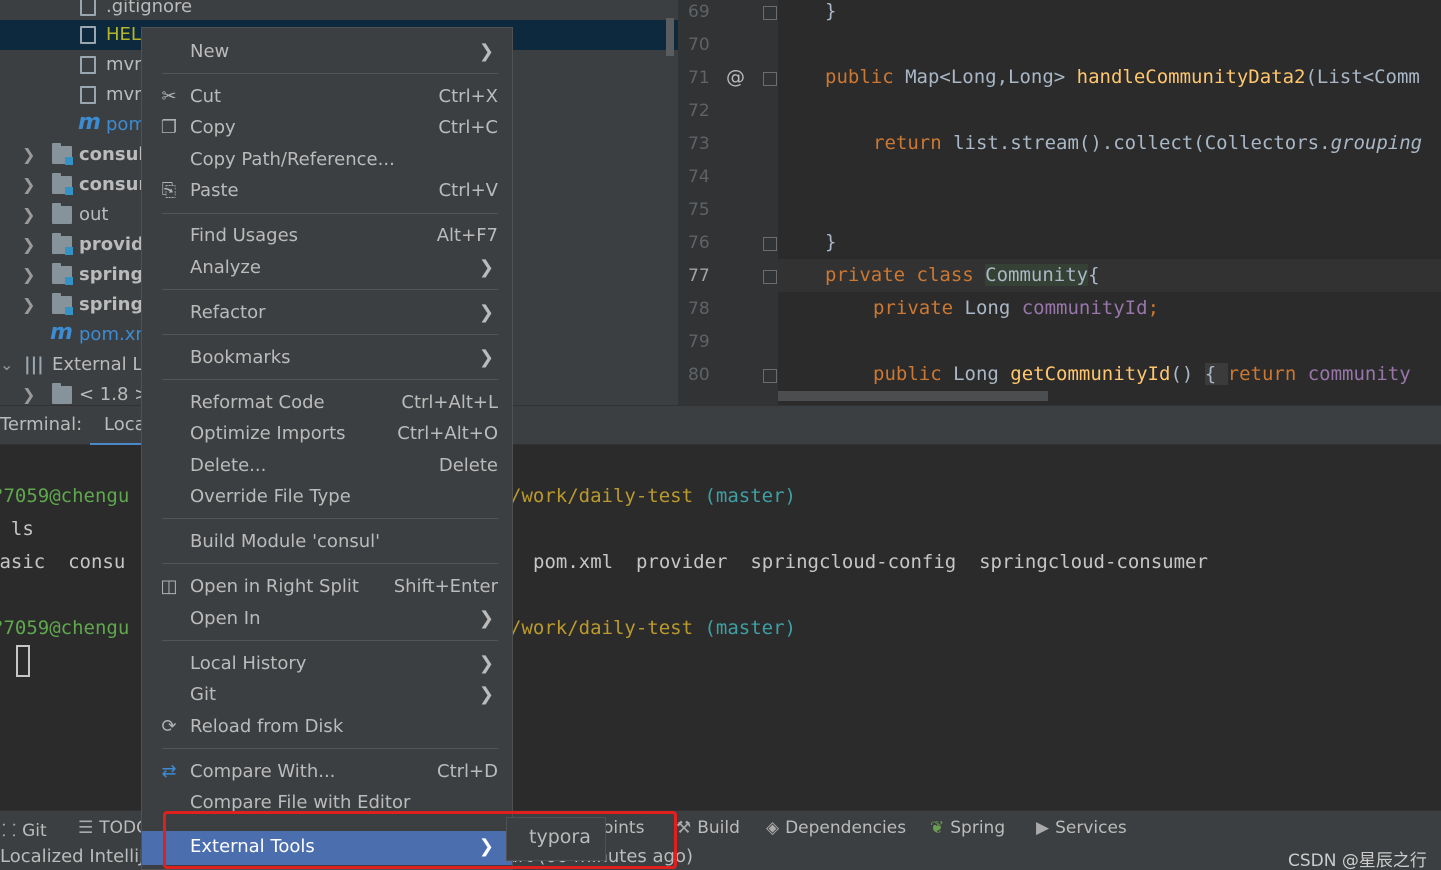 The width and height of the screenshot is (1441, 870). Describe the element at coordinates (831, 242) in the screenshot. I see `code-line-76: }` at that location.